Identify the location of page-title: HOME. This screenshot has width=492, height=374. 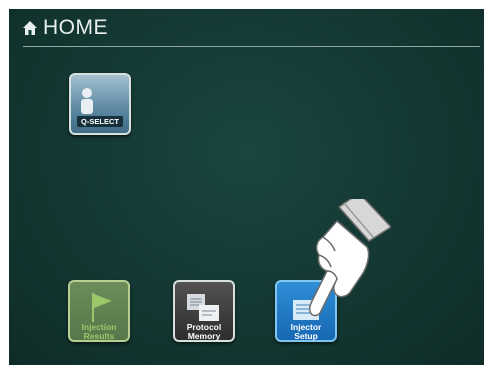
(75, 27).